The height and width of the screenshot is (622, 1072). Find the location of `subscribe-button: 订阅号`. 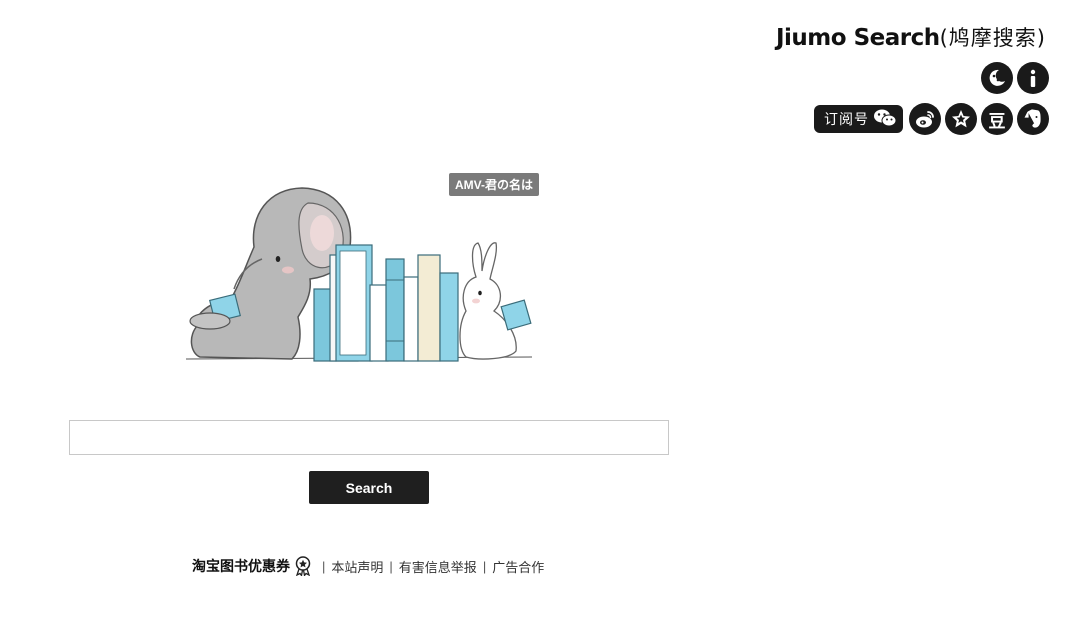

subscribe-button: 订阅号 is located at coordinates (858, 119).